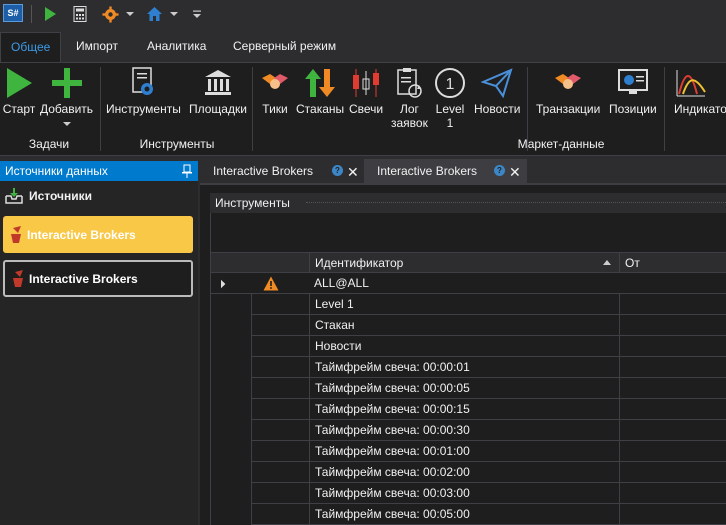 This screenshot has height=525, width=726. I want to click on candles-button: Свечи, so click(366, 90).